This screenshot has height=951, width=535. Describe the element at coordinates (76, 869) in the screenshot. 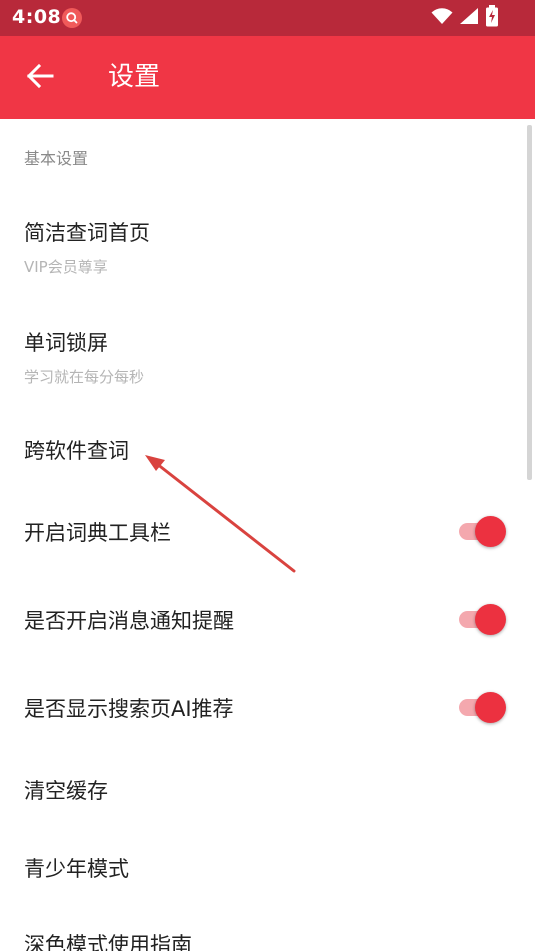

I see `setting-title: 青少年模式` at that location.